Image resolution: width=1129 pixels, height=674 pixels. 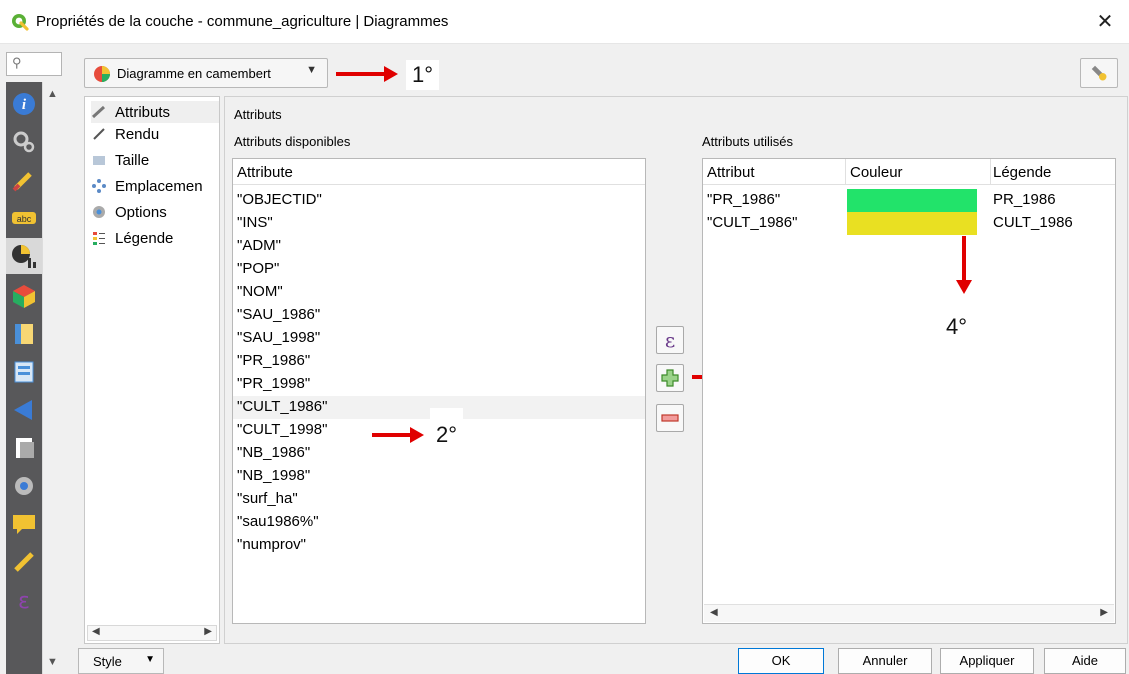 I want to click on column-attribut: Attribut, so click(x=731, y=172).